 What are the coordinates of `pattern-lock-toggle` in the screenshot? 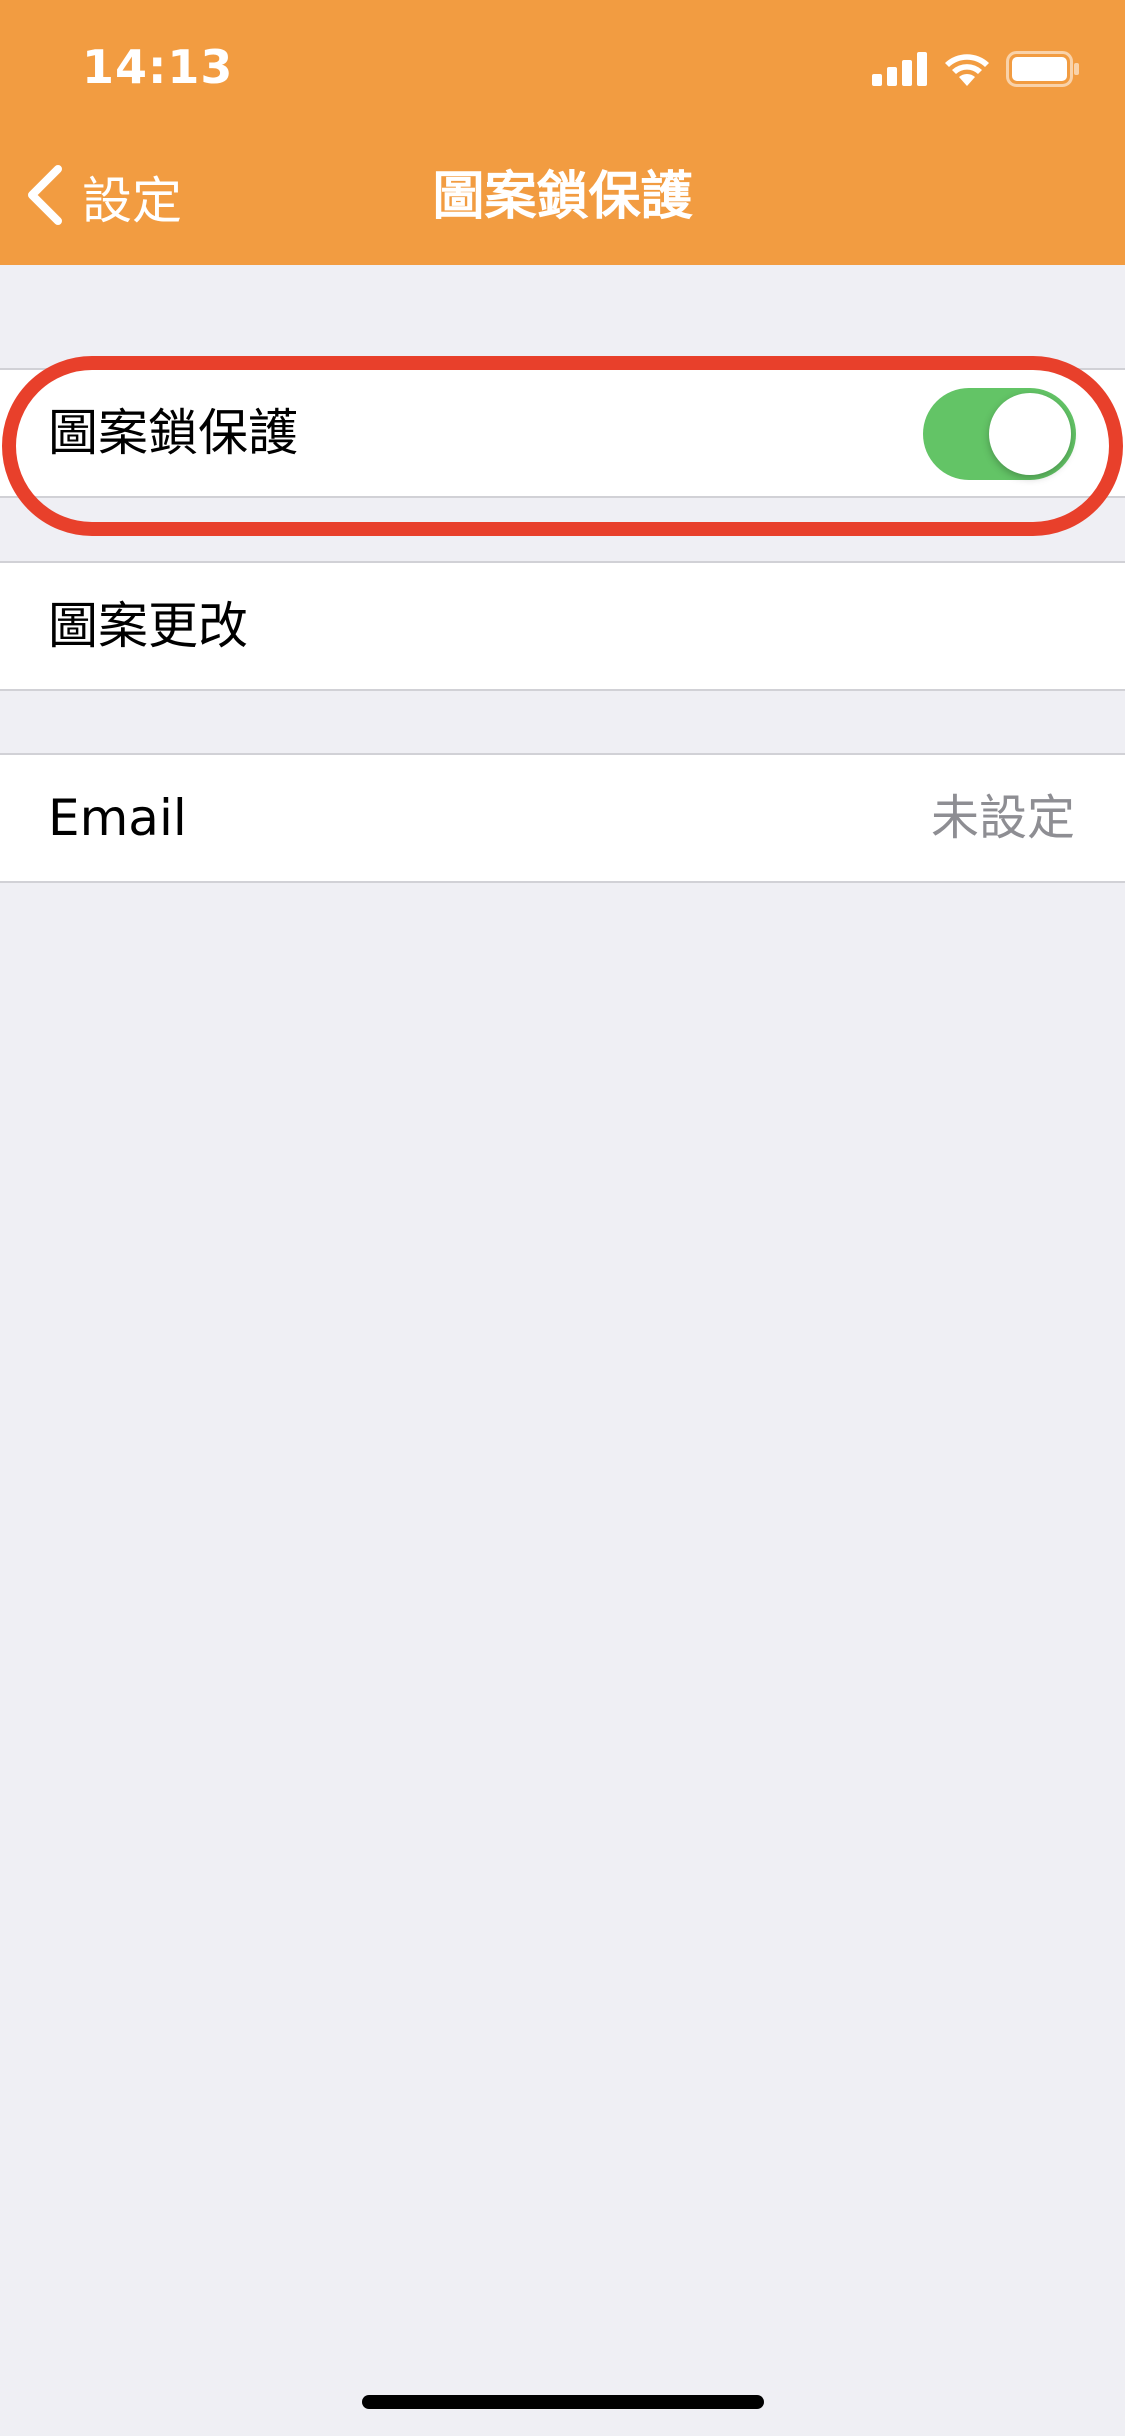 It's located at (999, 434).